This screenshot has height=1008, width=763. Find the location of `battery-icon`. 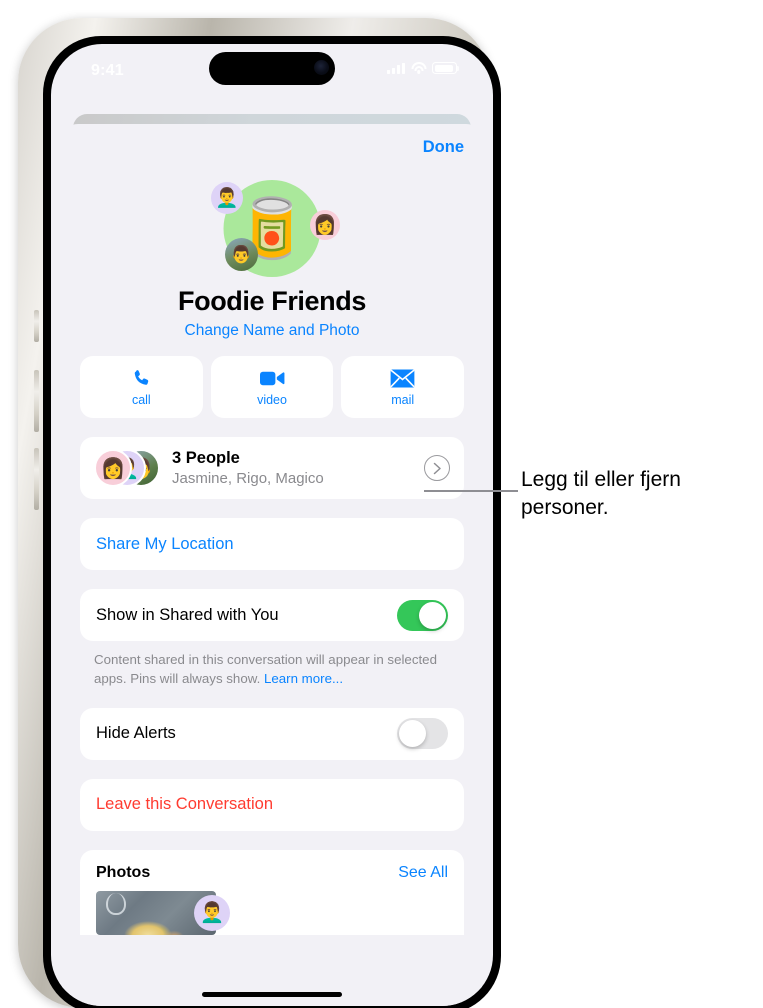

battery-icon is located at coordinates (446, 68).